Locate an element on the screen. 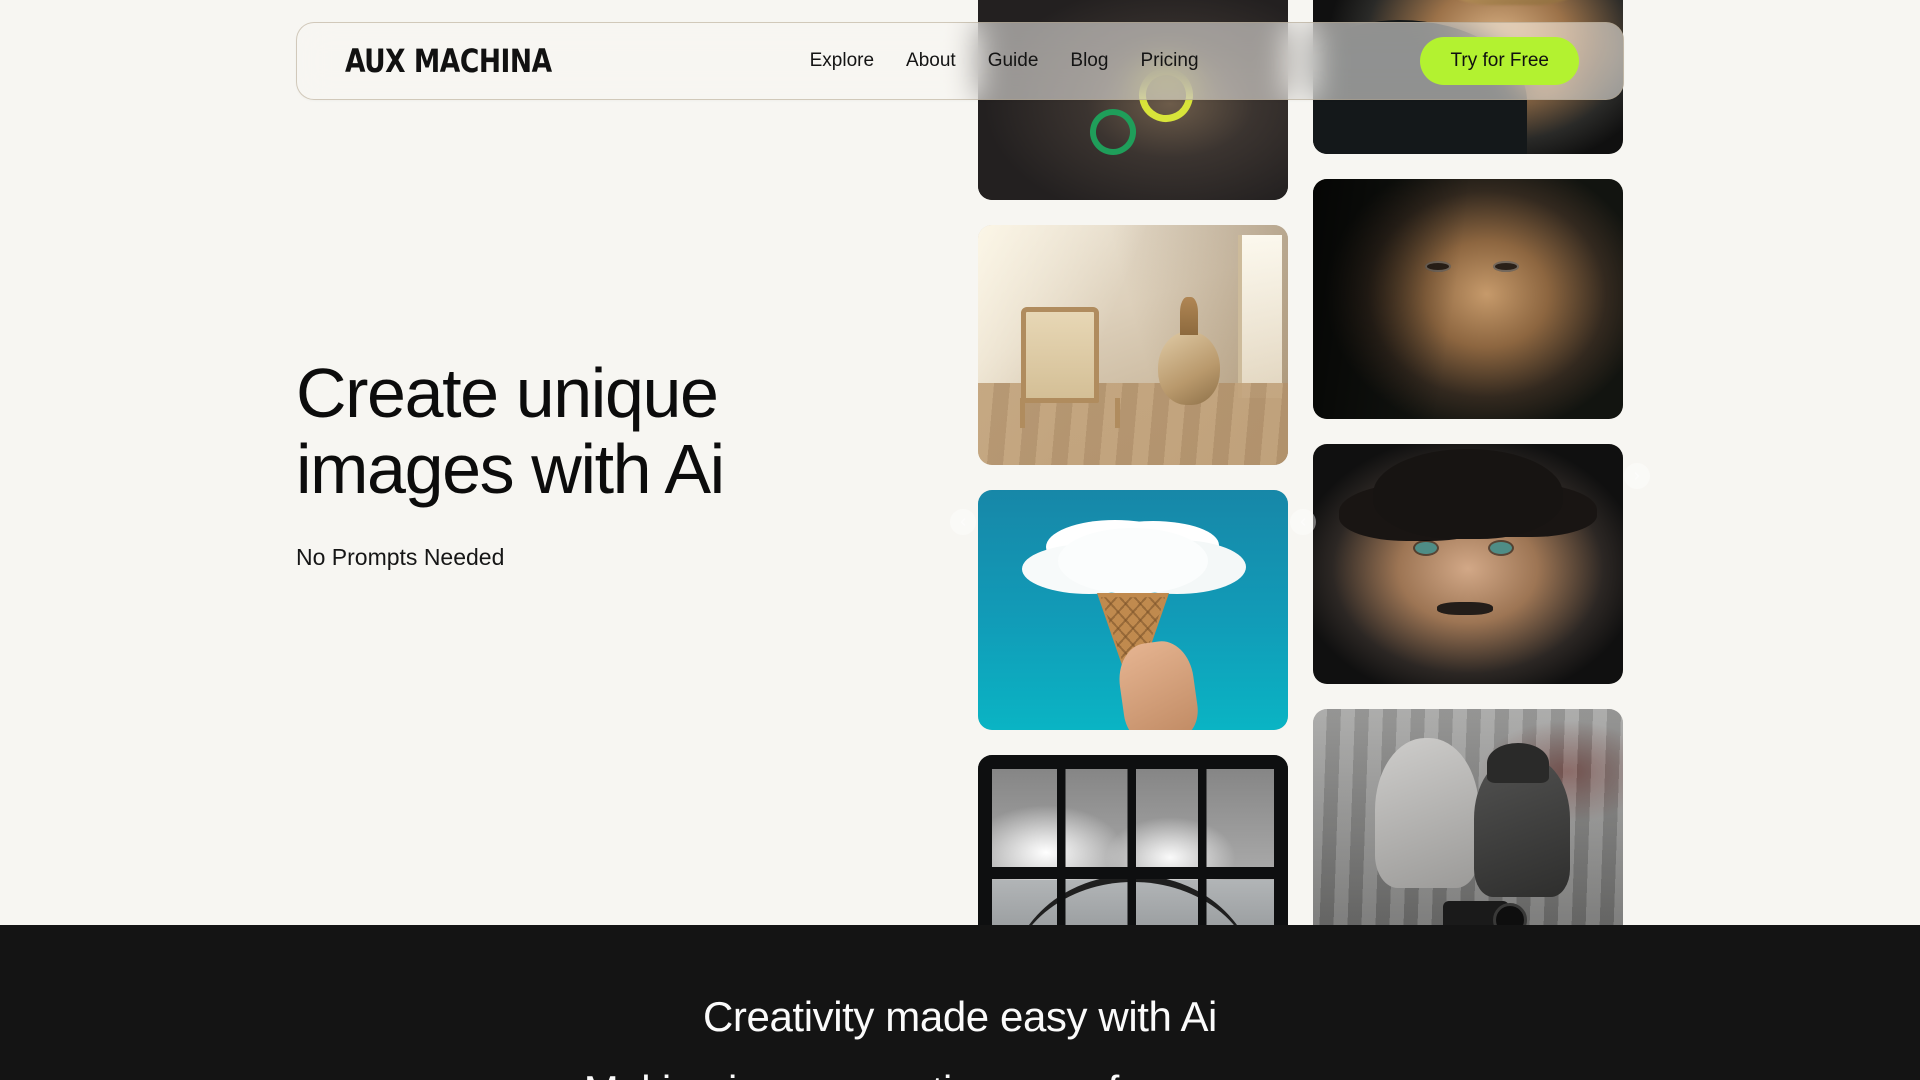  img-sunlit-interior is located at coordinates (1133, 345).